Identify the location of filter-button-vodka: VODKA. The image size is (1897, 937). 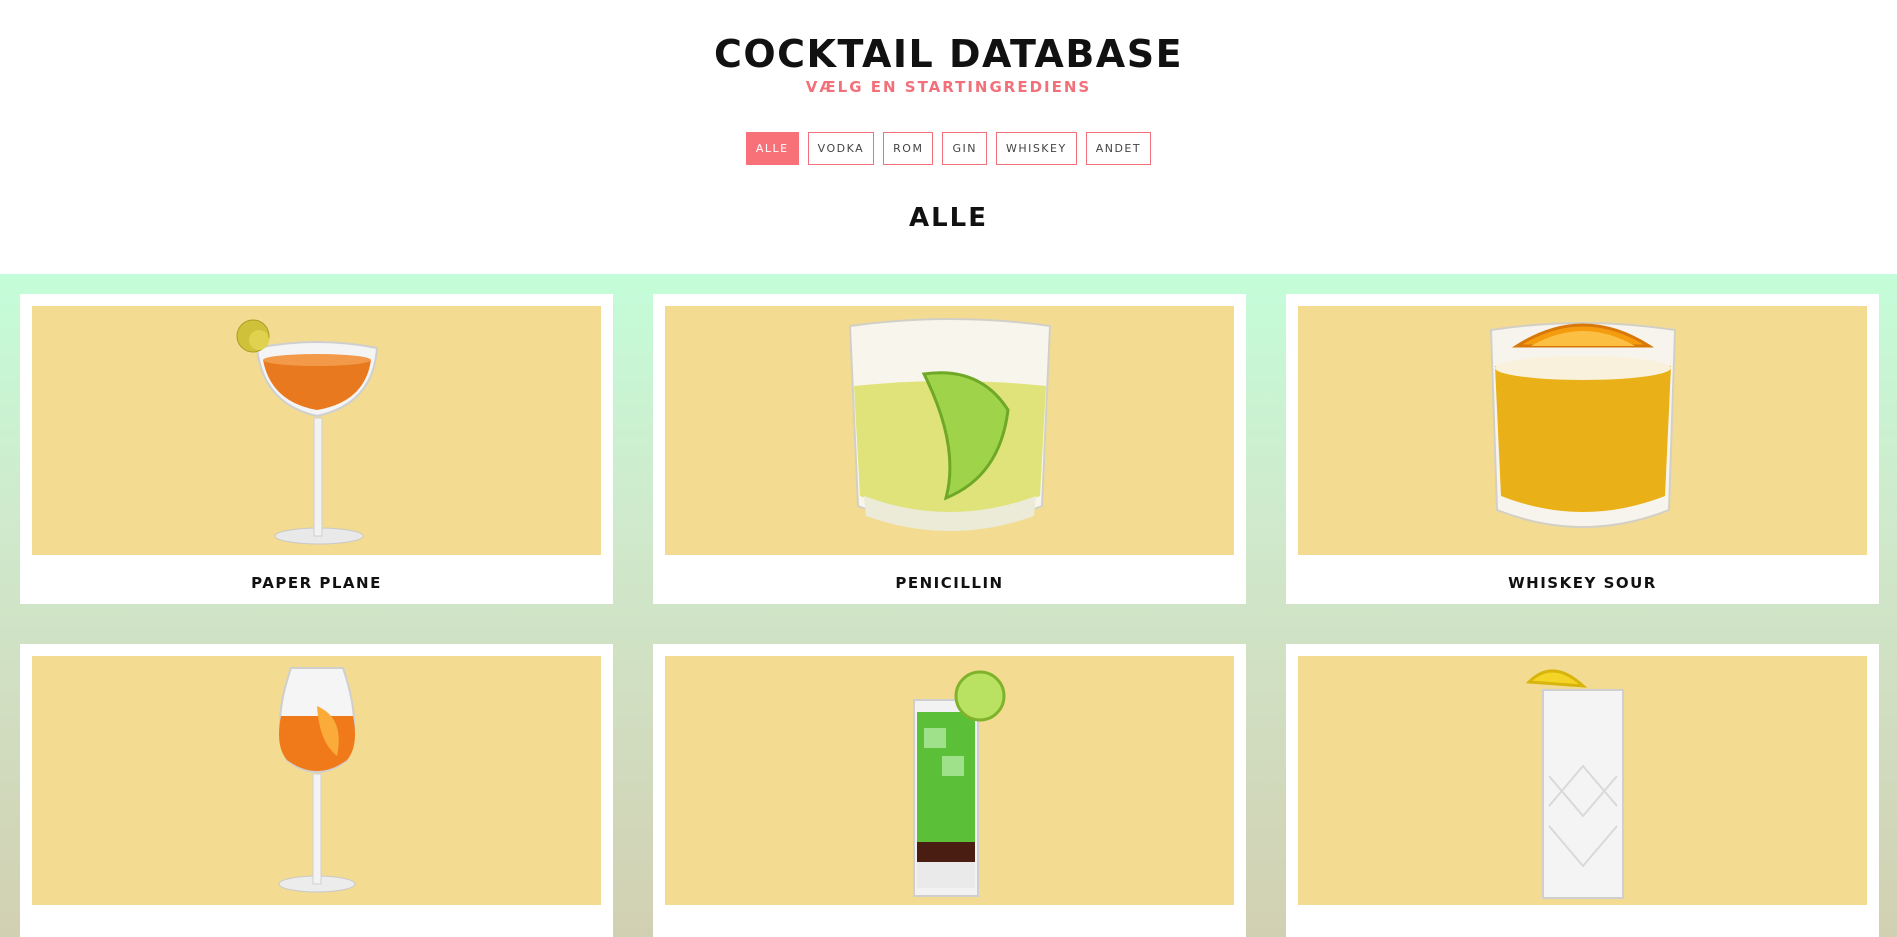
(841, 148).